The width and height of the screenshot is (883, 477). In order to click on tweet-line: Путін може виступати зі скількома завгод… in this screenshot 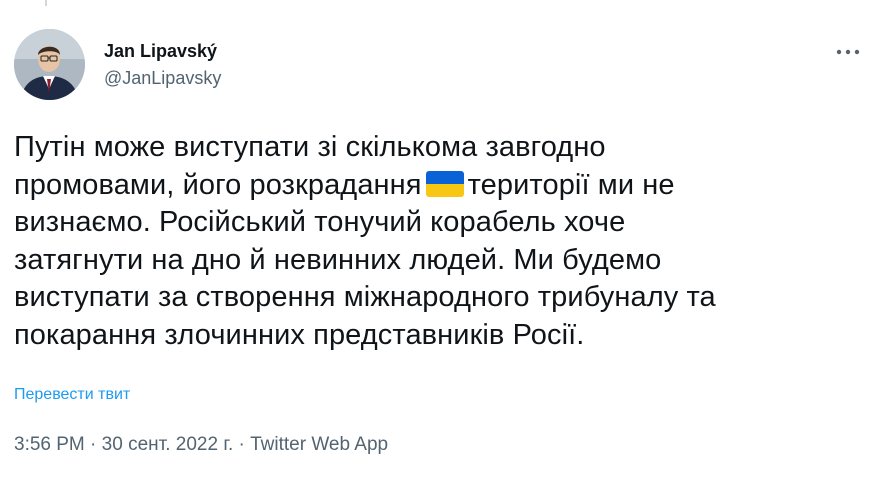, I will do `click(310, 147)`.